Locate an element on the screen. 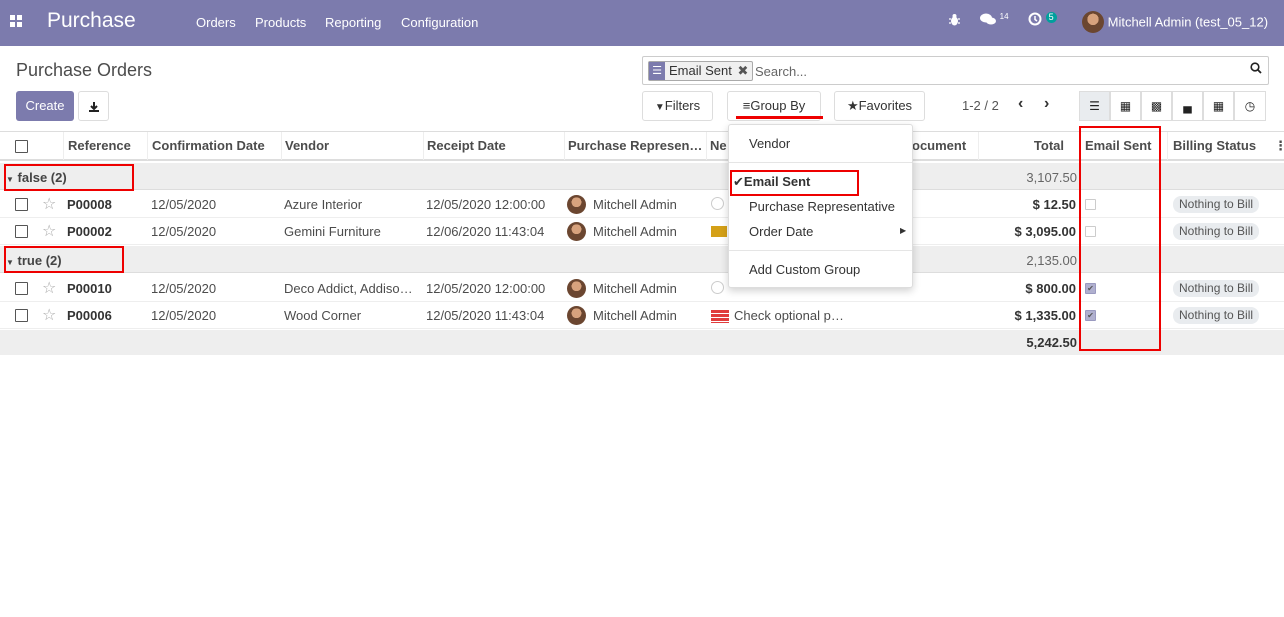 The image size is (1284, 617). user-avatar is located at coordinates (1093, 22).